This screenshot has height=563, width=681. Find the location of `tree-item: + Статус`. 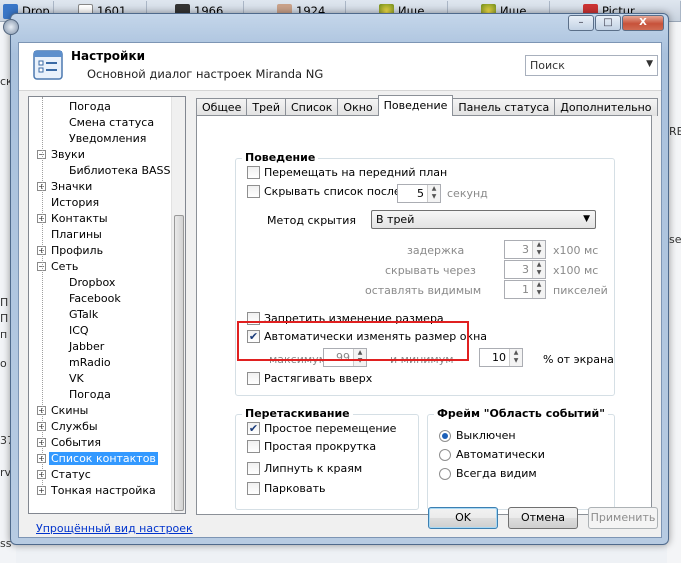

tree-item: + Статус is located at coordinates (65, 474).